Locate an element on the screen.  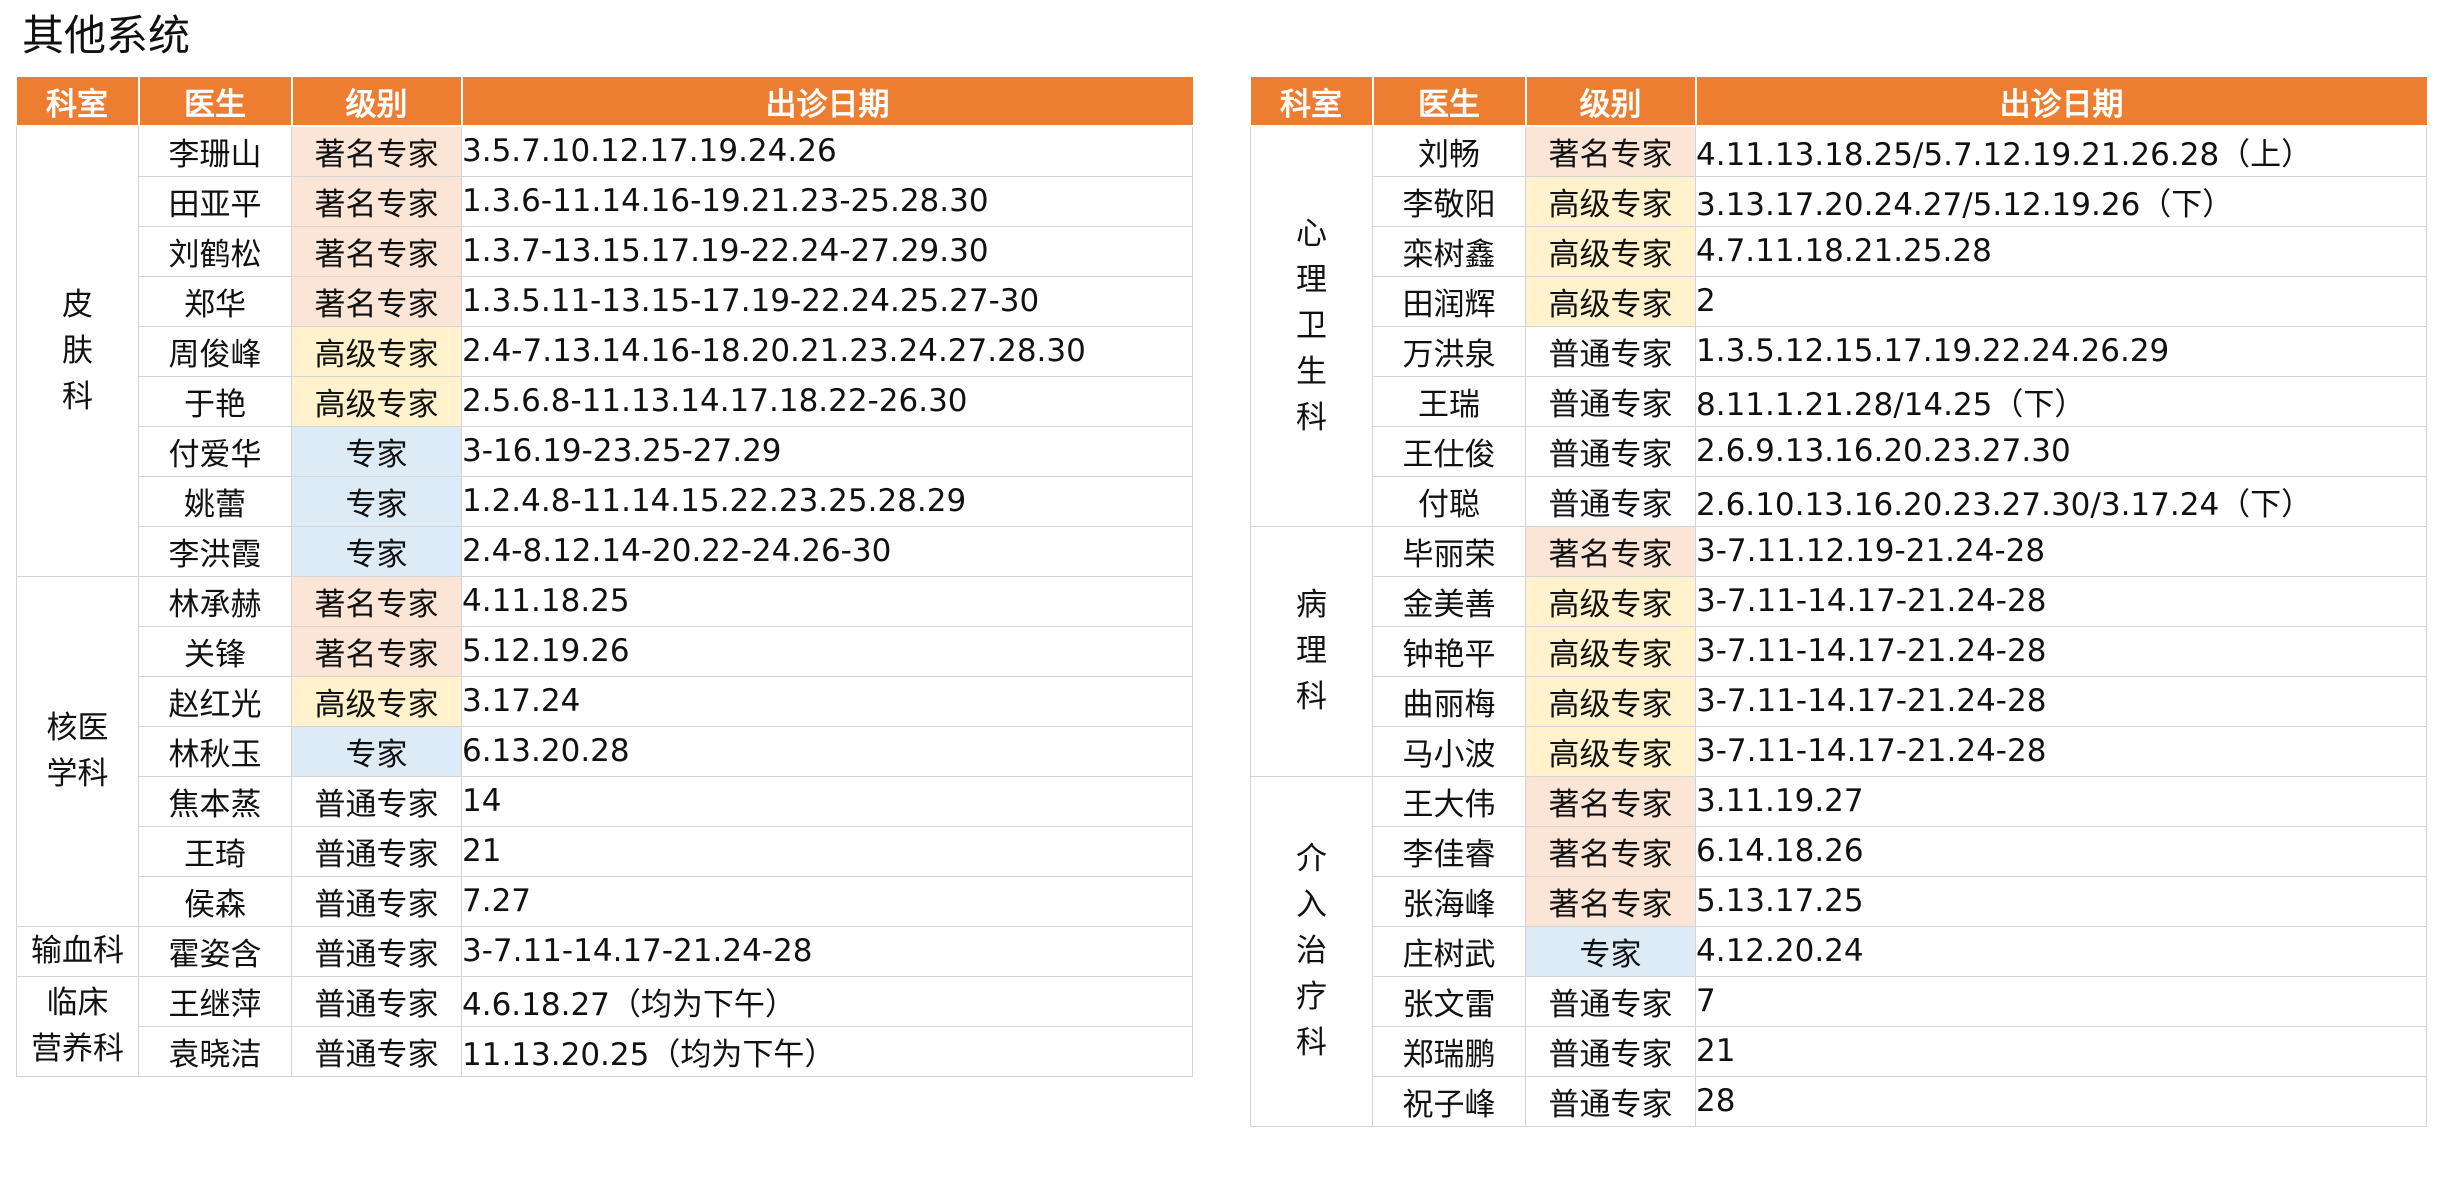
doctor-cell: 赵红光 is located at coordinates (215, 701).